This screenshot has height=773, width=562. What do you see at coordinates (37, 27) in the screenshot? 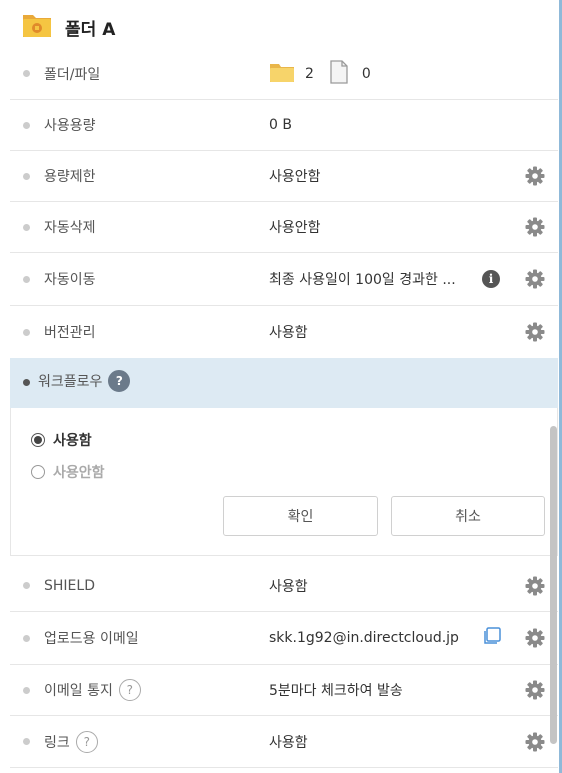
I see `folder-icon` at bounding box center [37, 27].